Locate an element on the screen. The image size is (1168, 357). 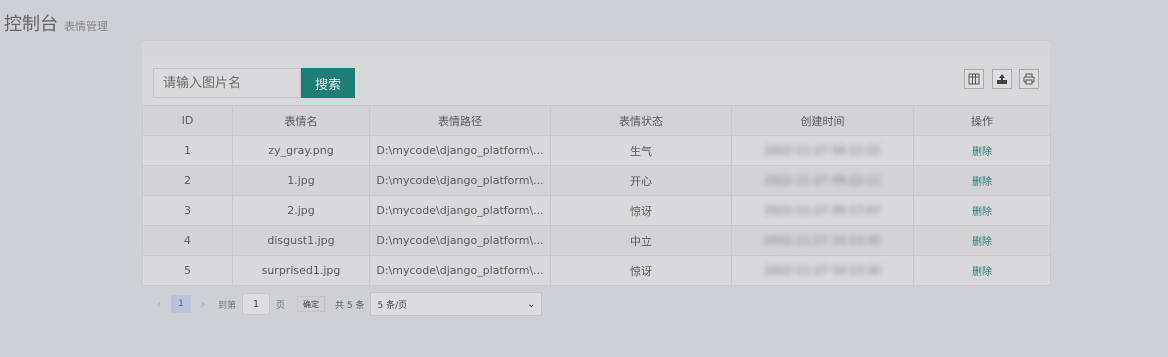
cell-id: 5 is located at coordinates (187, 270).